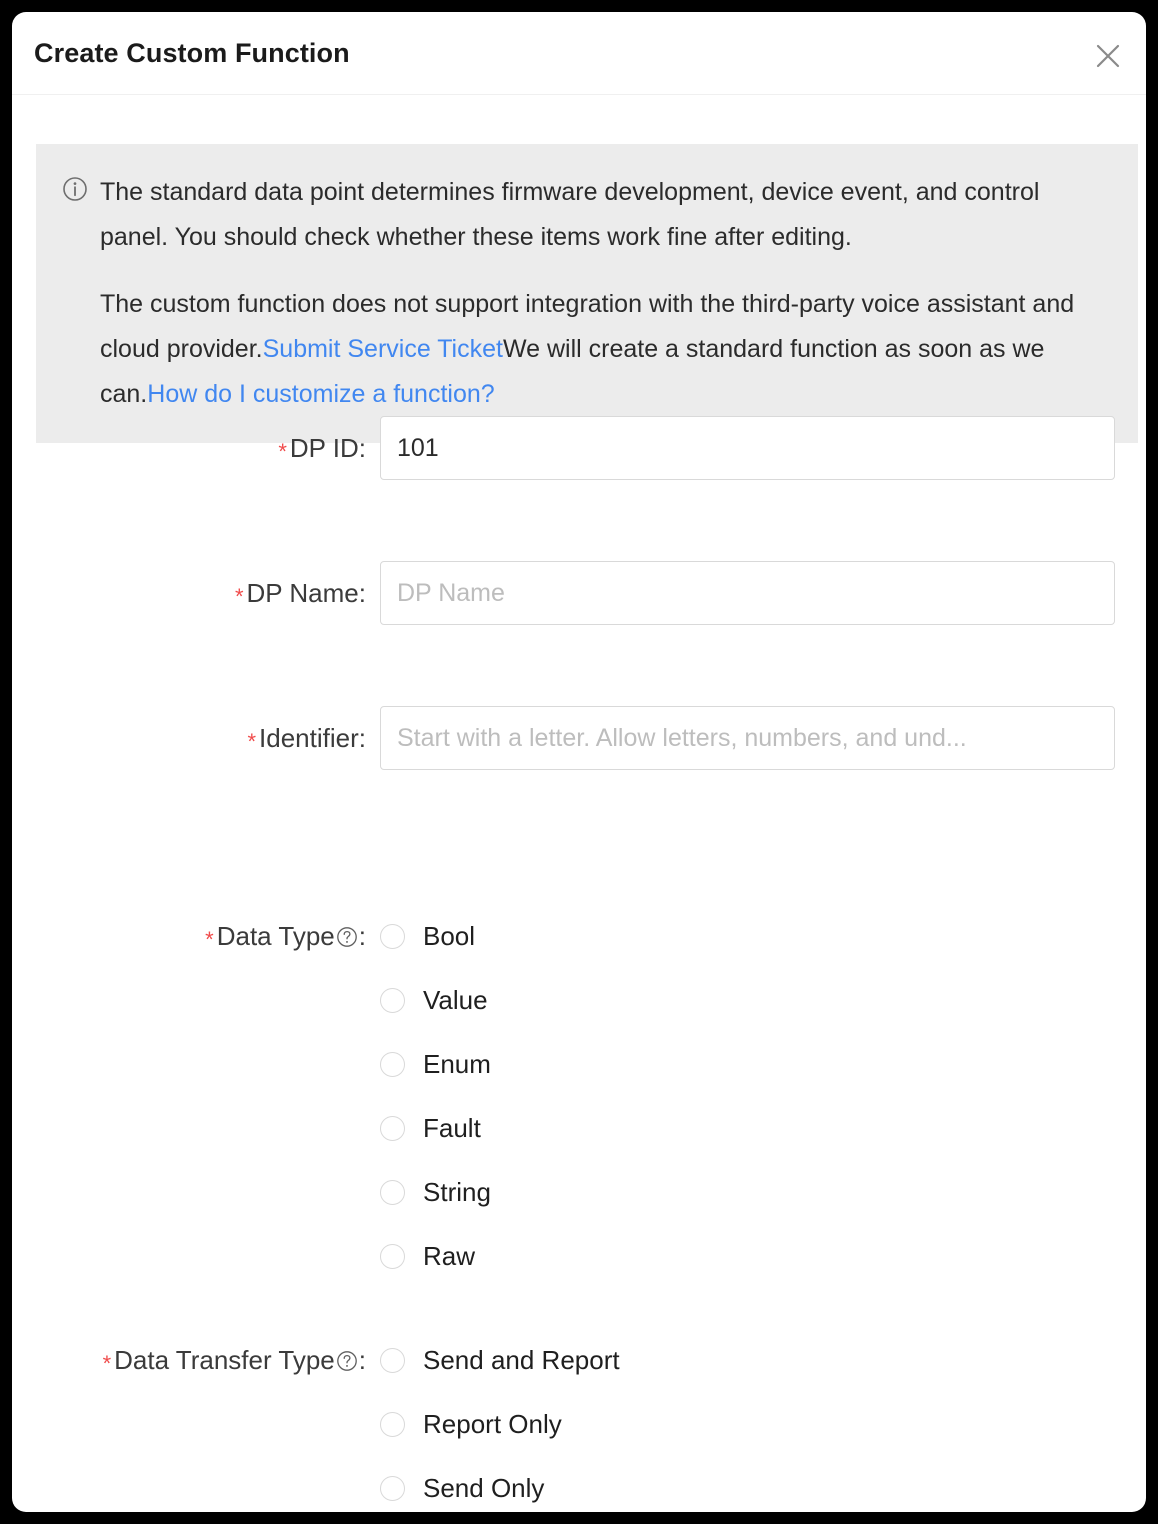 The width and height of the screenshot is (1158, 1524). I want to click on dp-id-label-text: DP ID, so click(324, 448).